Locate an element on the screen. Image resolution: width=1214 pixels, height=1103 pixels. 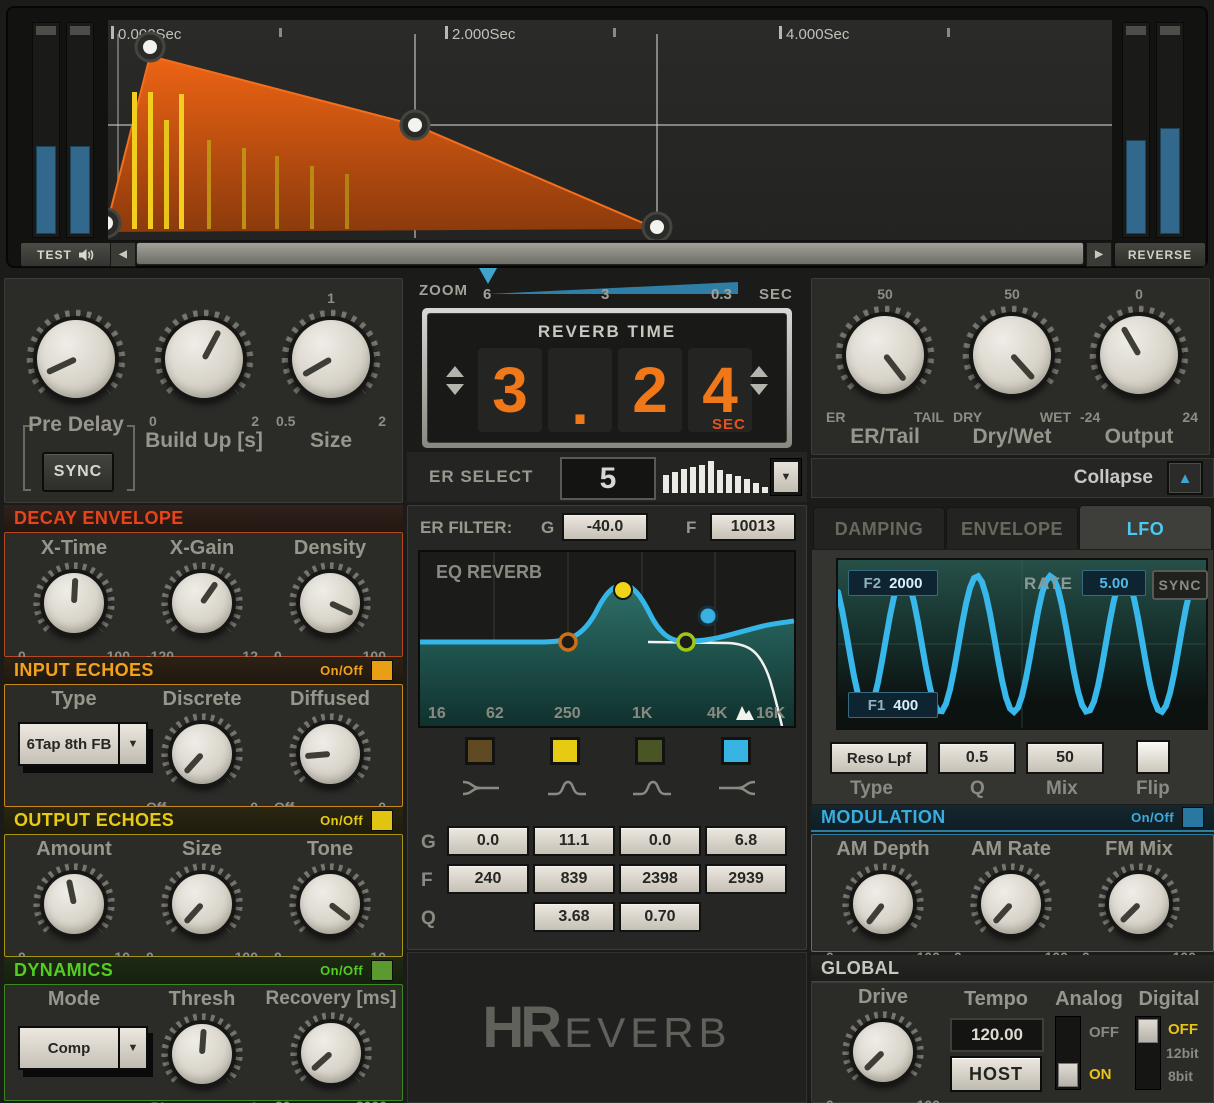
lfo-mix-label: Mix is located at coordinates (1062, 788).